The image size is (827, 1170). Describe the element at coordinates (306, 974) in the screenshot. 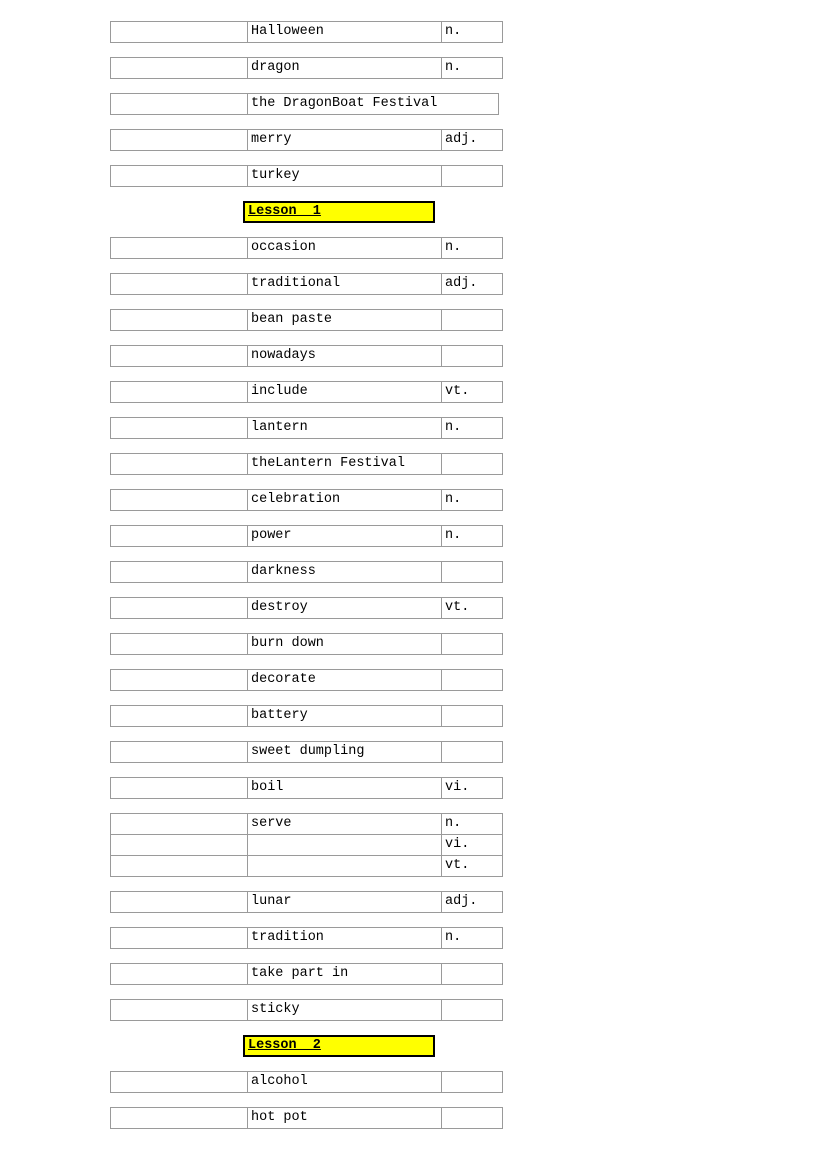

I see `word-entry-take-part-in: take part in` at that location.